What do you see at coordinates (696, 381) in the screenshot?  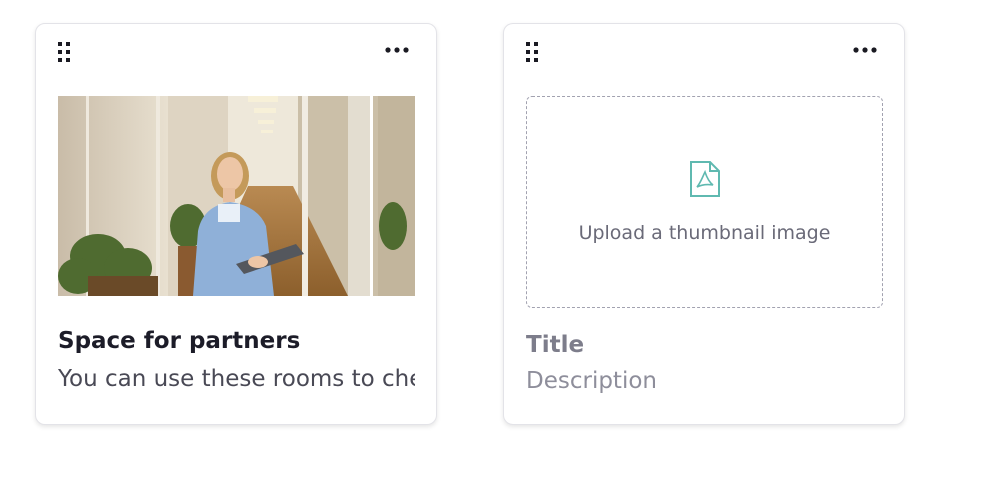 I see `description-placeholder: Description` at bounding box center [696, 381].